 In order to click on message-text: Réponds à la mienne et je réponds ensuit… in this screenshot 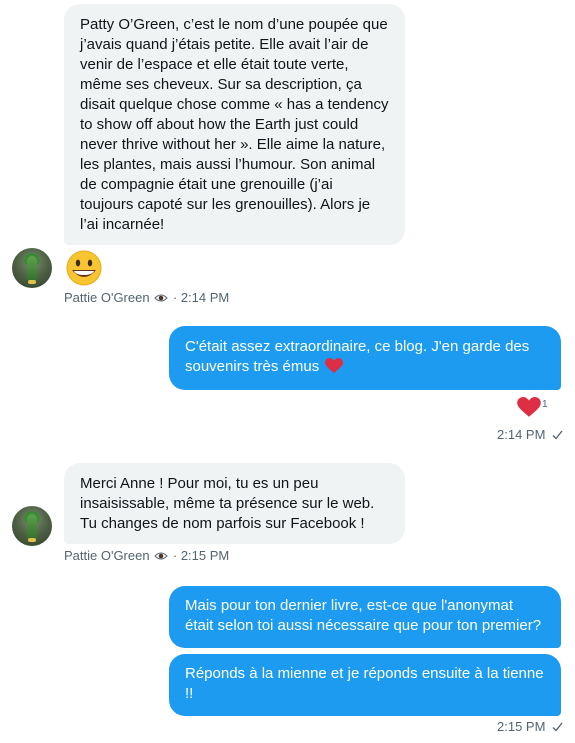, I will do `click(364, 683)`.